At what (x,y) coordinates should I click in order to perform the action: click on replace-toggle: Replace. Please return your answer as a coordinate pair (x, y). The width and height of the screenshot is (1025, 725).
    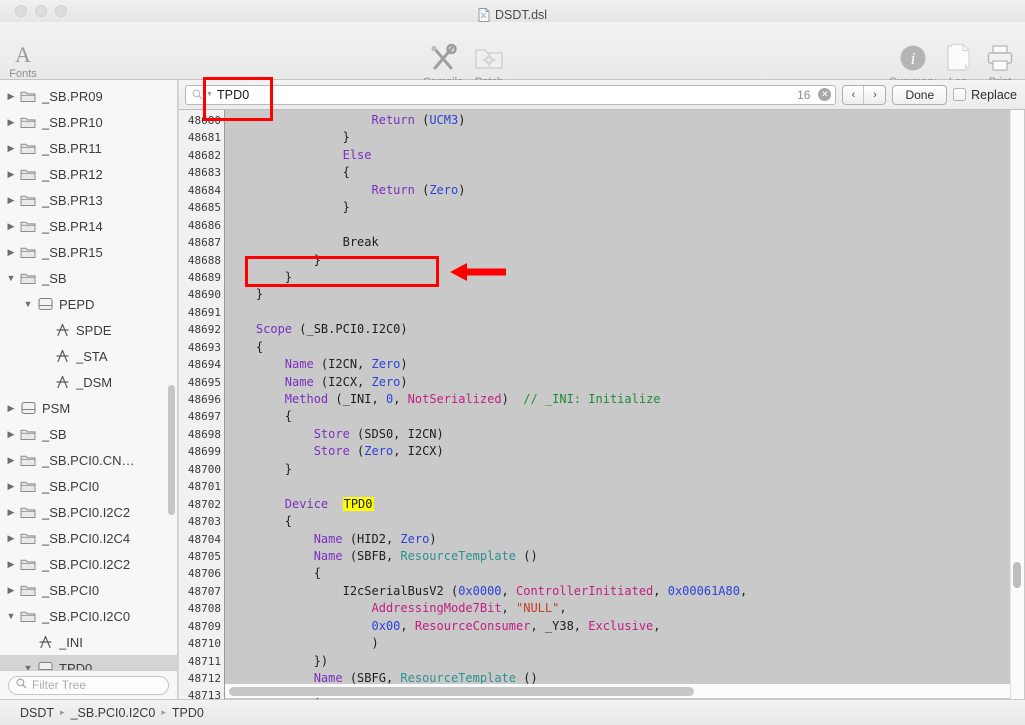
    Looking at the image, I should click on (985, 95).